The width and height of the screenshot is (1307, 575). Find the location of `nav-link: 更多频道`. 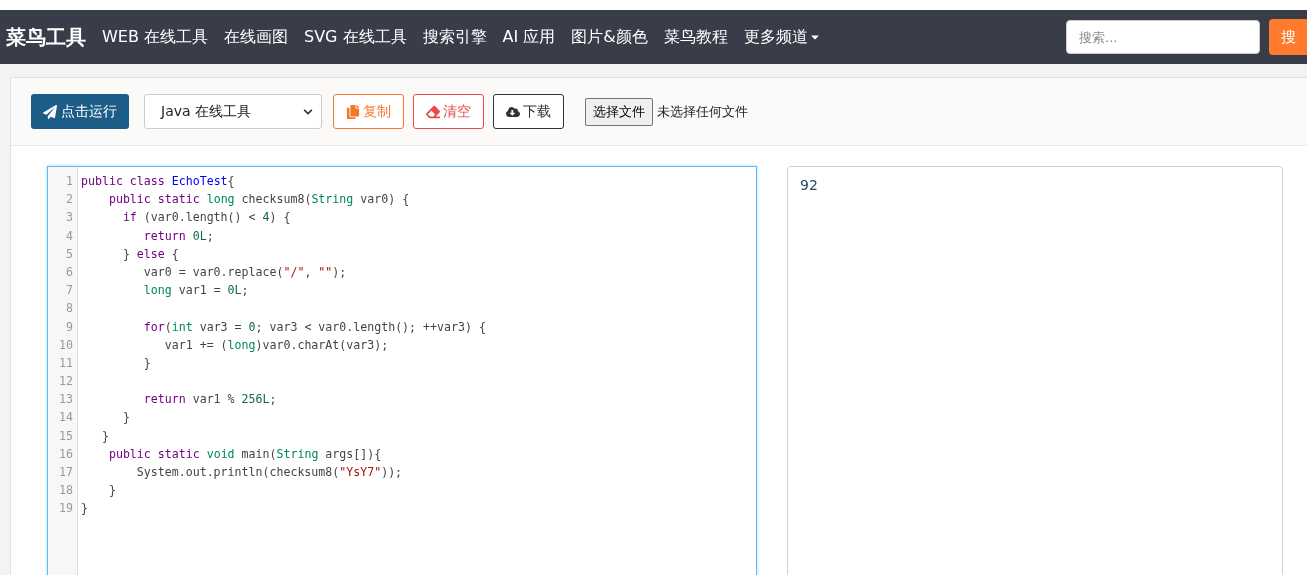

nav-link: 更多频道 is located at coordinates (775, 37).